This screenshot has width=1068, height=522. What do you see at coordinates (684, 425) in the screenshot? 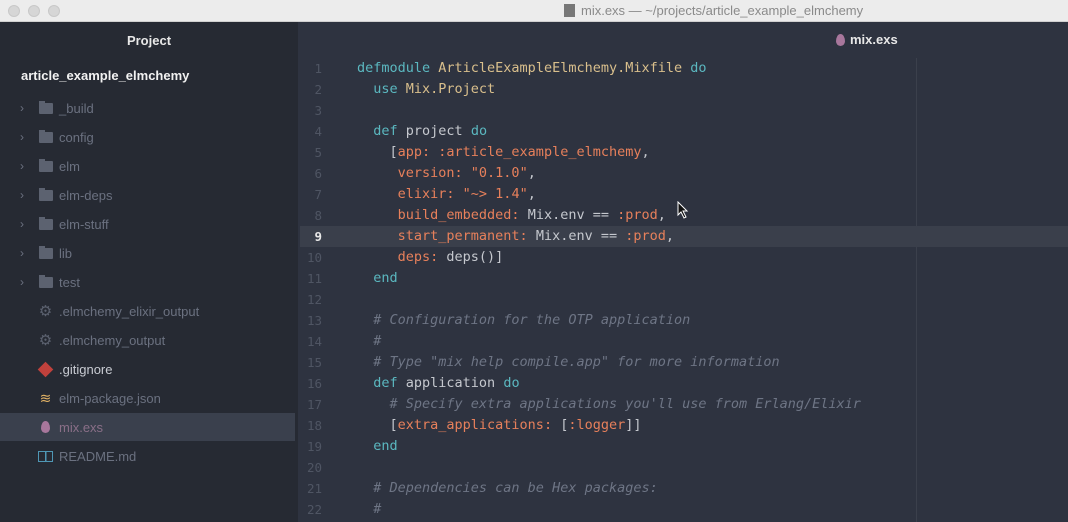
I see `code-line: 18 [extra_applications: [:logger]]` at bounding box center [684, 425].